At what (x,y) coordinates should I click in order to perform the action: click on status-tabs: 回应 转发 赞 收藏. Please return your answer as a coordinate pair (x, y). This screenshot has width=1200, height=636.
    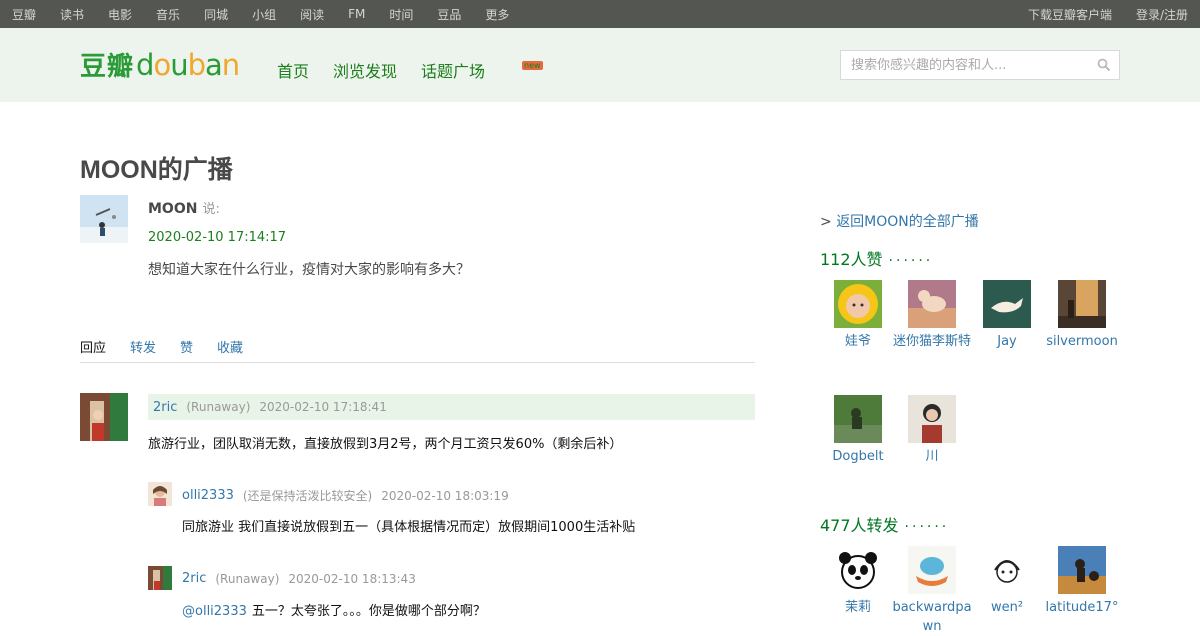
    Looking at the image, I should click on (417, 350).